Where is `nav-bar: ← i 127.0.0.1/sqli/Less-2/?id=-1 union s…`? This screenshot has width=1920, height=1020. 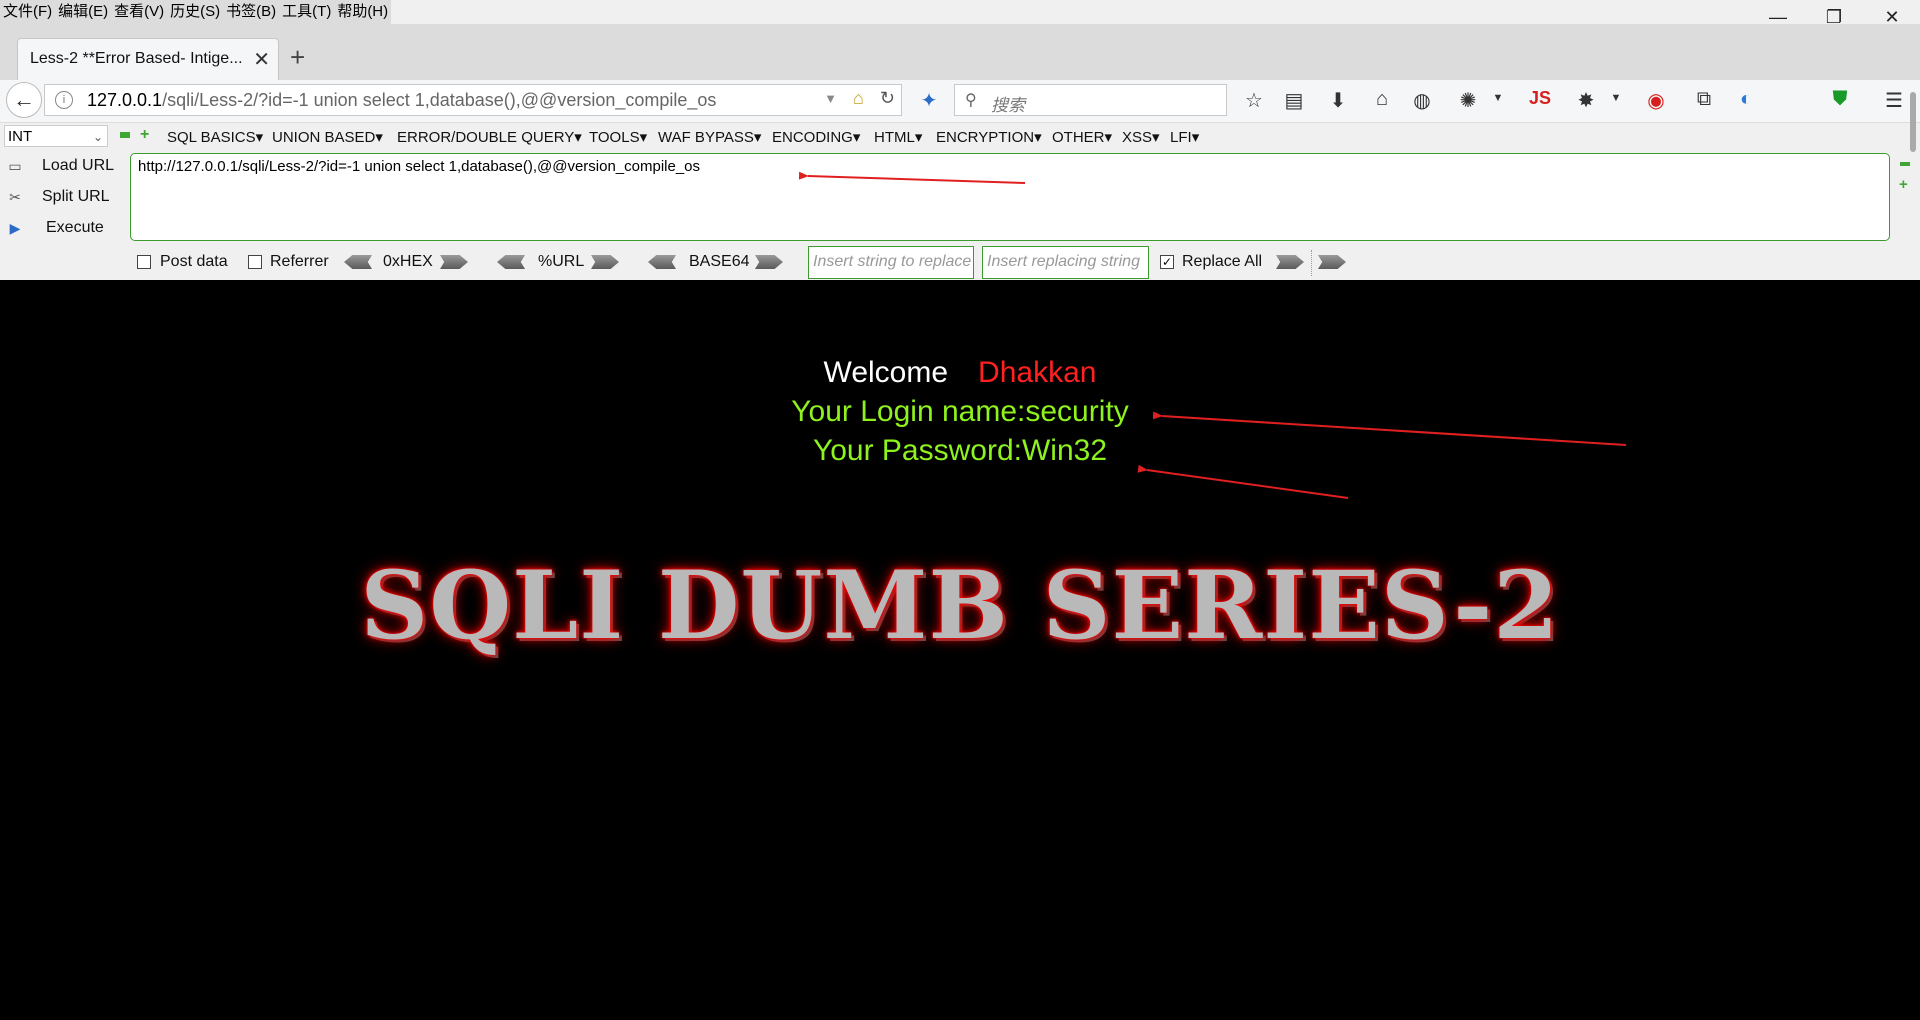 nav-bar: ← i 127.0.0.1/sqli/Less-2/?id=-1 union s… is located at coordinates (960, 101).